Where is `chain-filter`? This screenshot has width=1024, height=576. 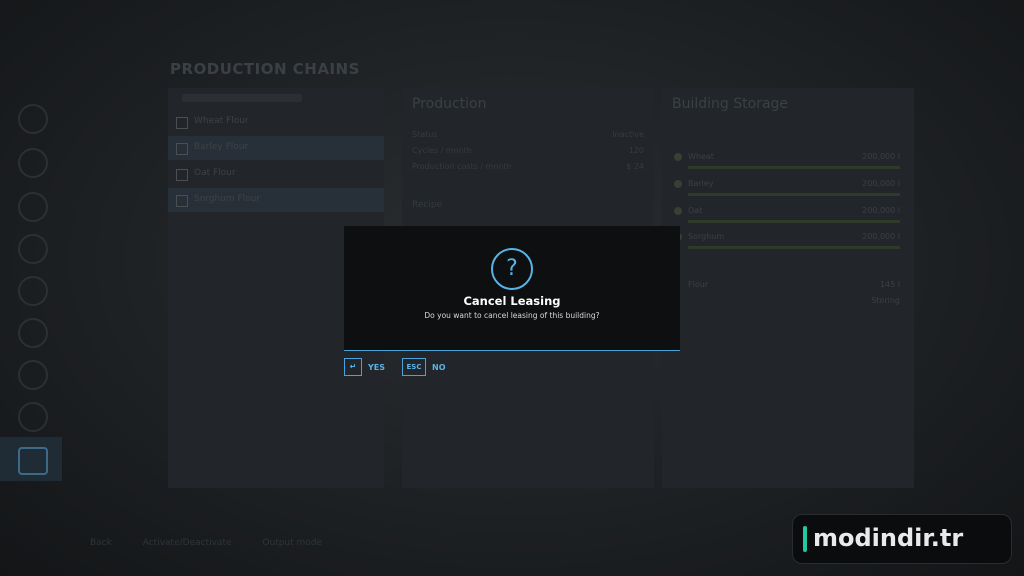 chain-filter is located at coordinates (242, 98).